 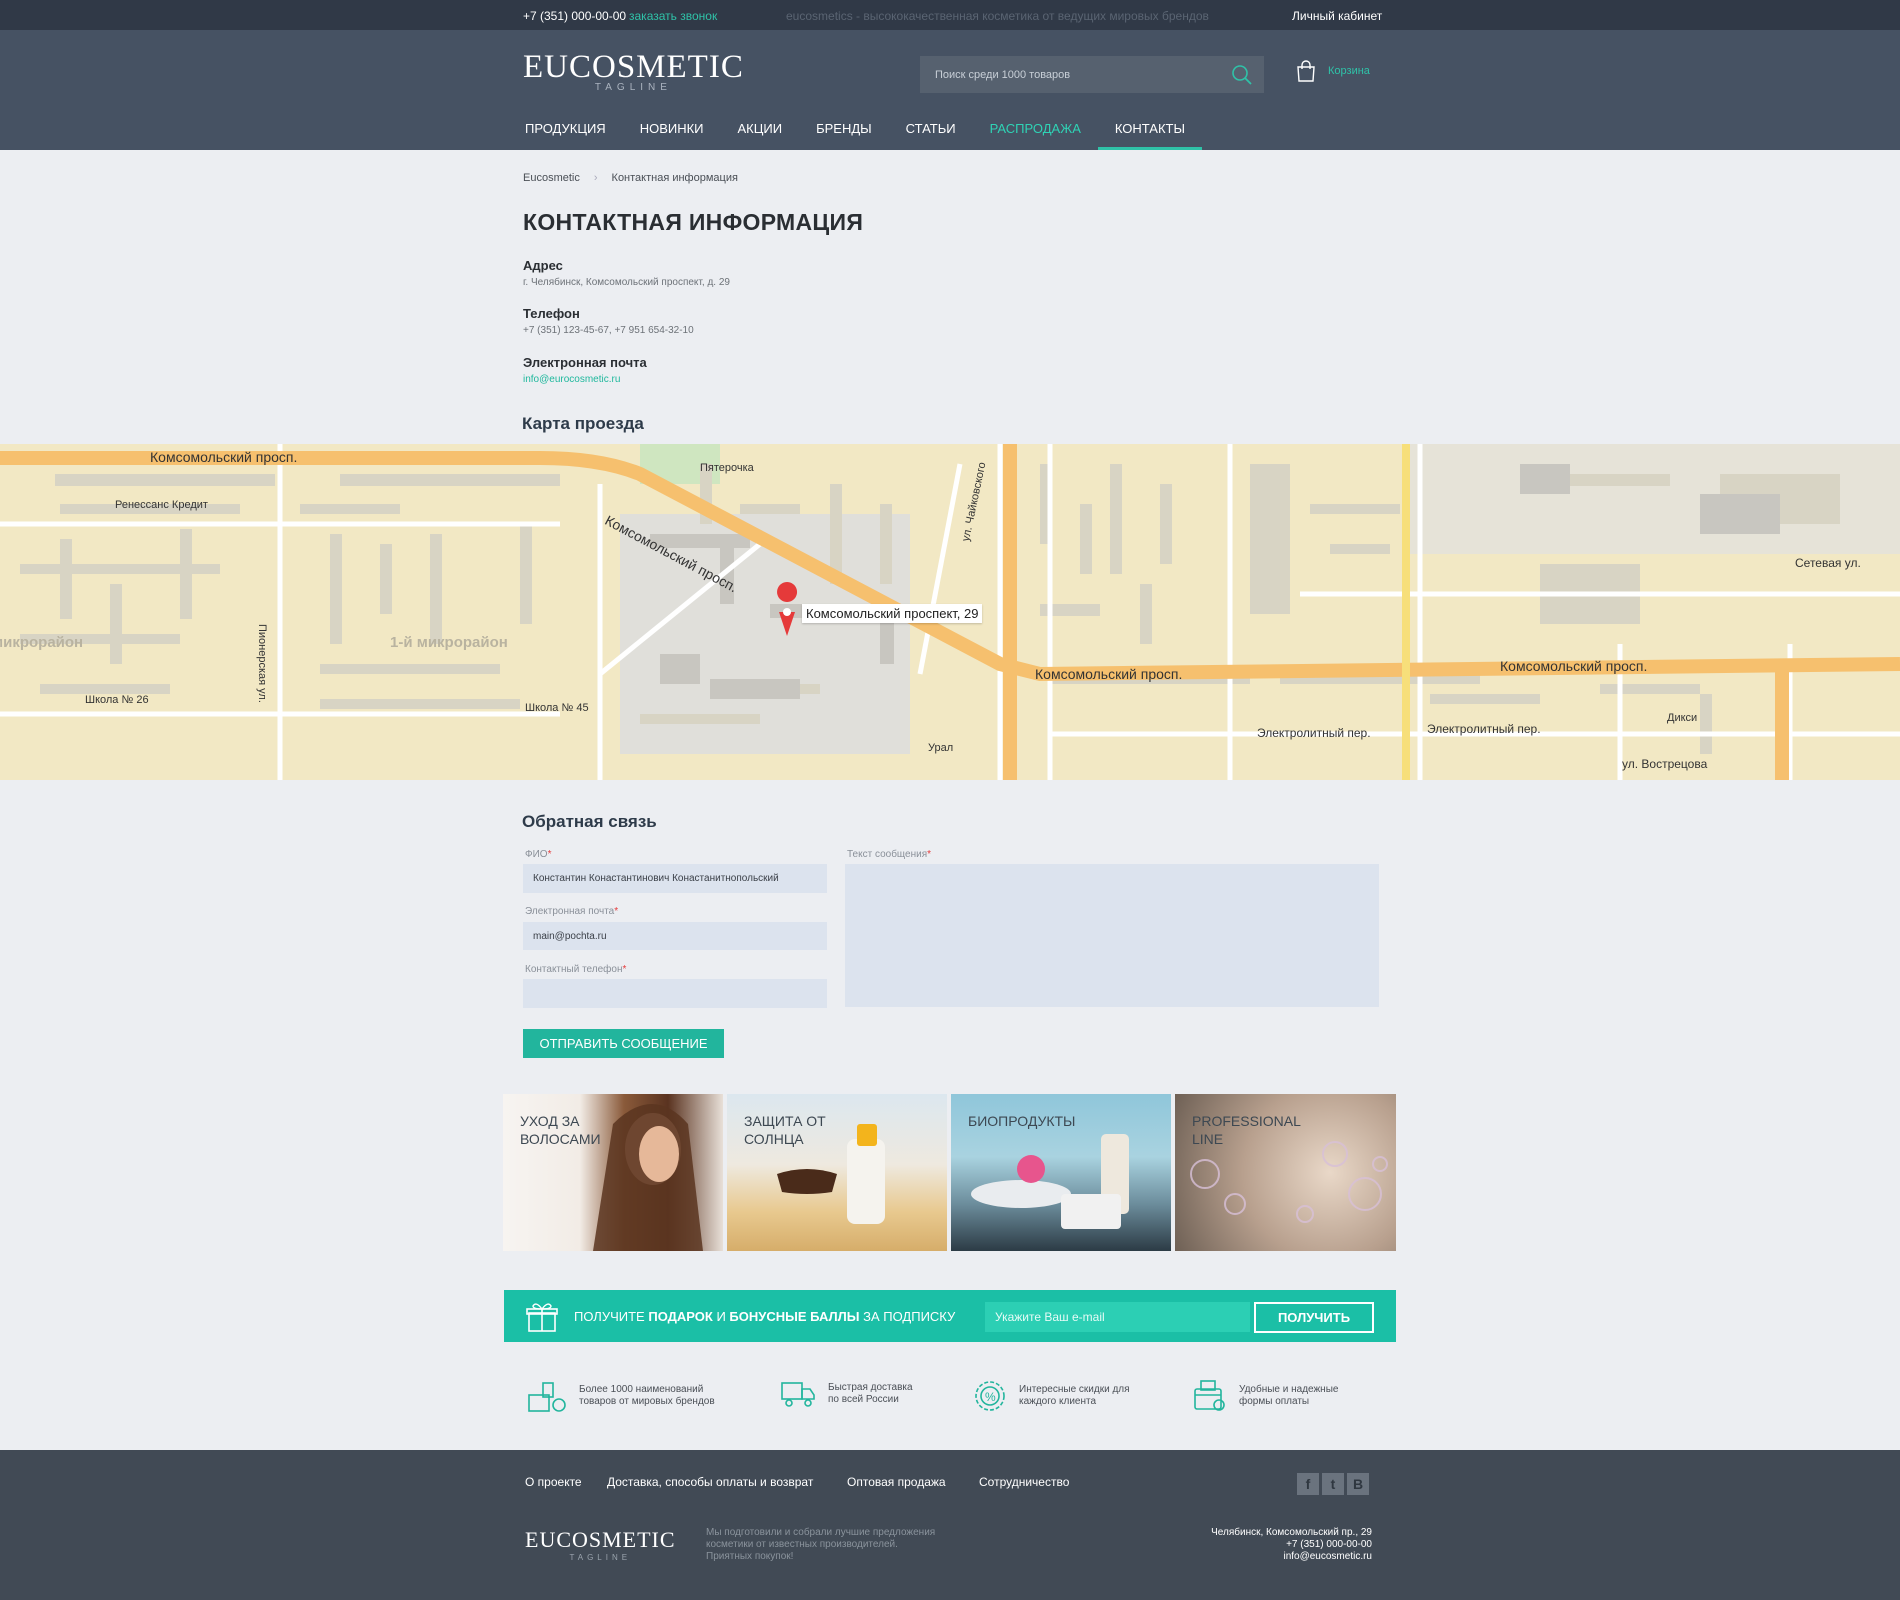 What do you see at coordinates (553, 1482) in the screenshot?
I see `footer-link-about: О проекте` at bounding box center [553, 1482].